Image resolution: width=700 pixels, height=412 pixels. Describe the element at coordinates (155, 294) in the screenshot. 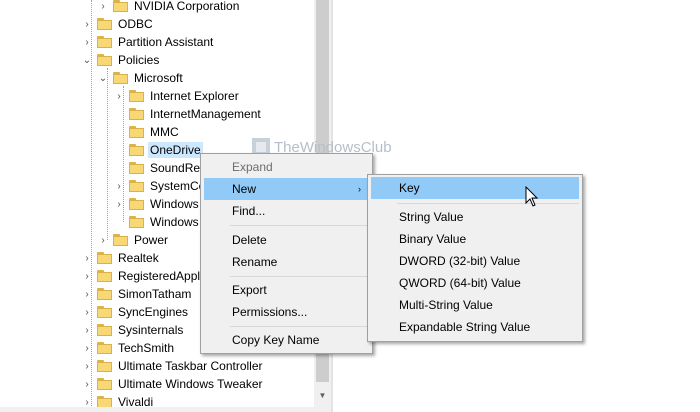

I see `tree-item-label: SimonTatham` at that location.